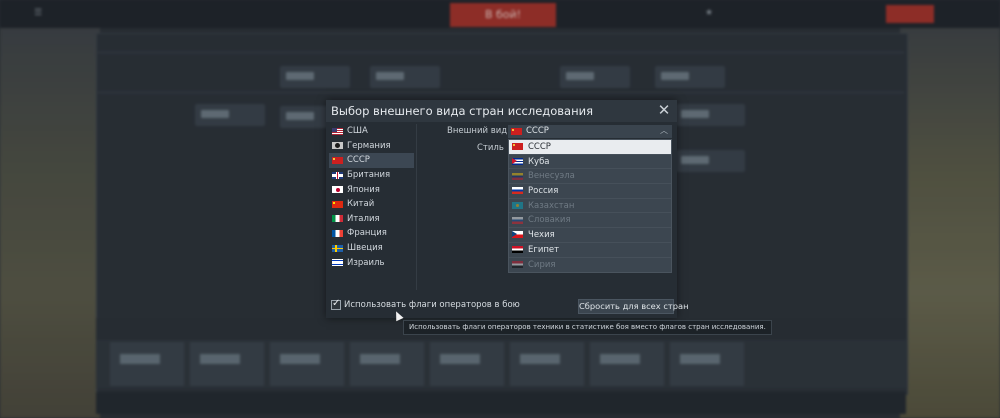 The width and height of the screenshot is (1000, 418). I want to click on france-flag-icon, so click(337, 233).